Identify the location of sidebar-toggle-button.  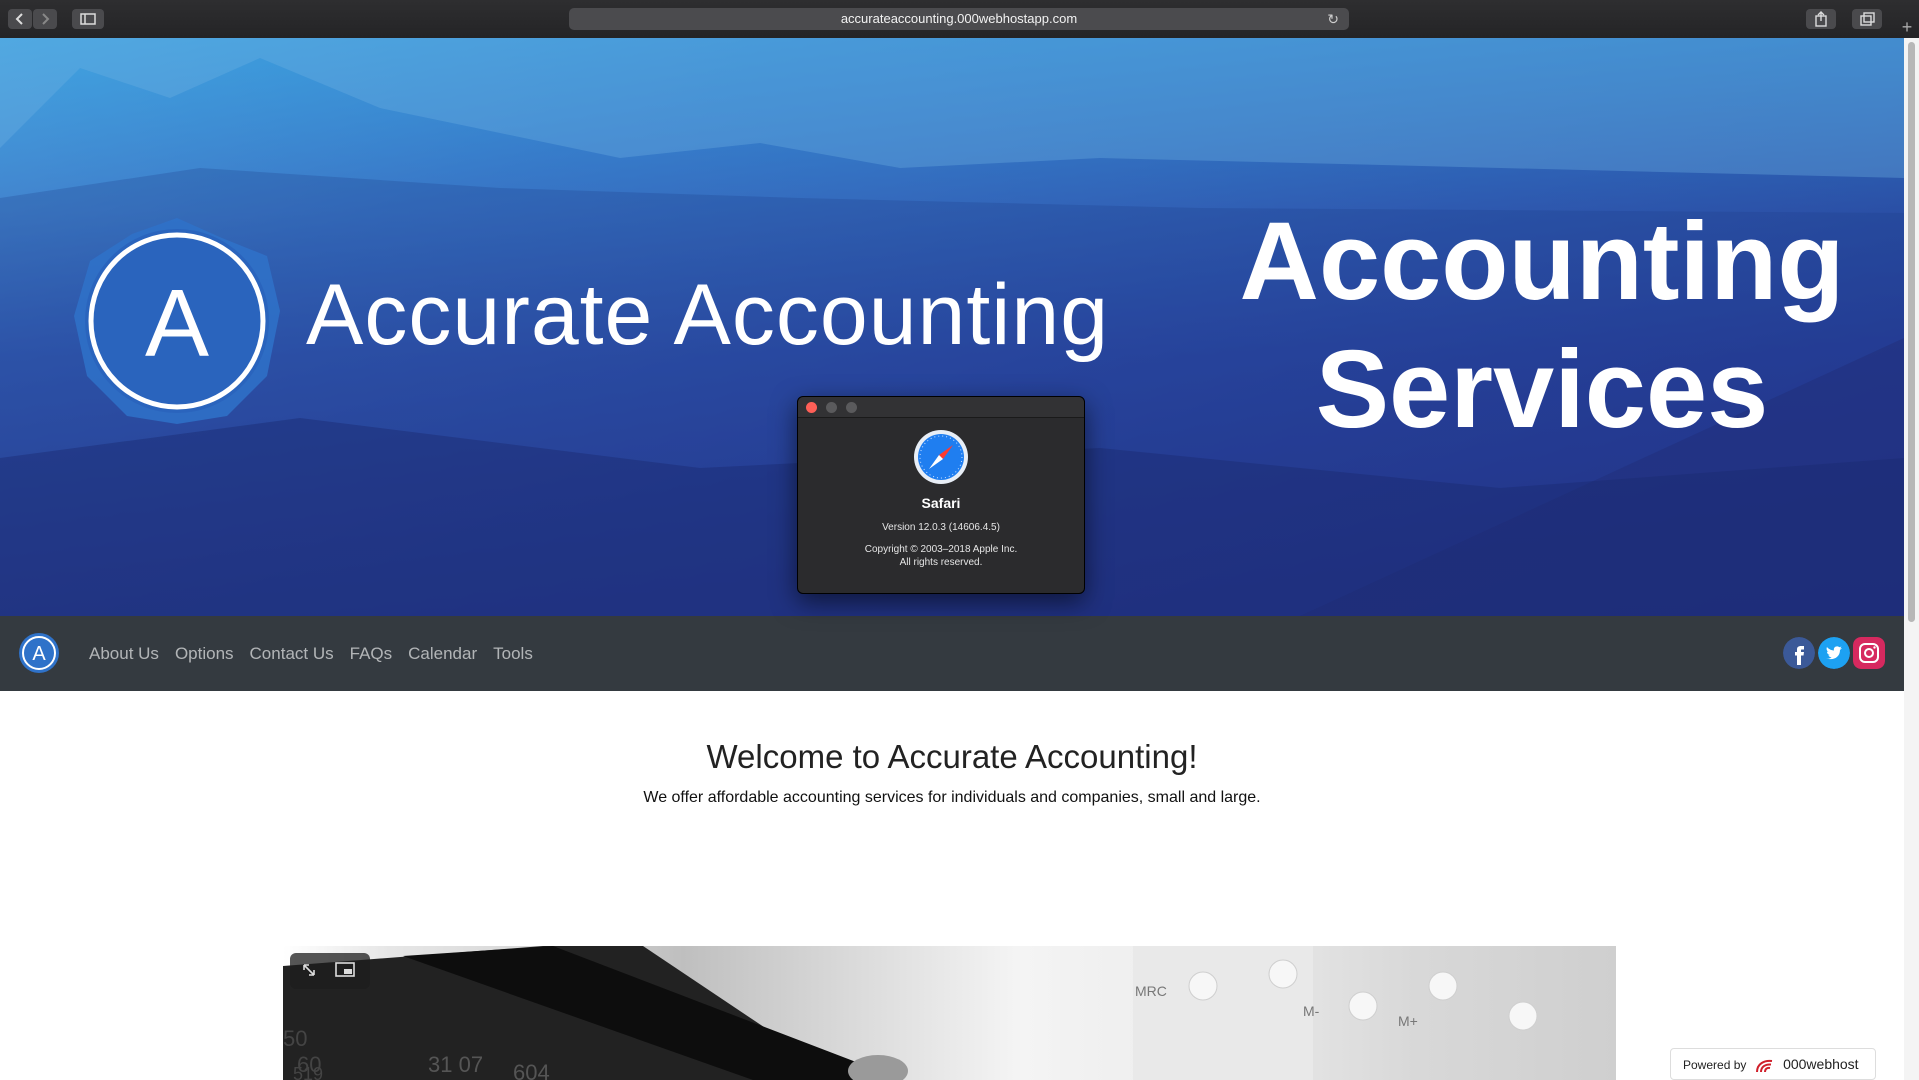
(88, 19).